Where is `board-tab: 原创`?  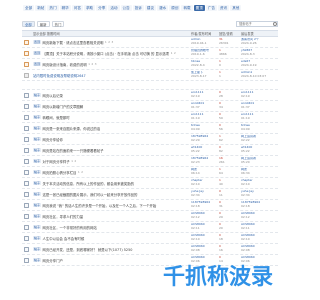
board-tab: 原创 is located at coordinates (175, 8).